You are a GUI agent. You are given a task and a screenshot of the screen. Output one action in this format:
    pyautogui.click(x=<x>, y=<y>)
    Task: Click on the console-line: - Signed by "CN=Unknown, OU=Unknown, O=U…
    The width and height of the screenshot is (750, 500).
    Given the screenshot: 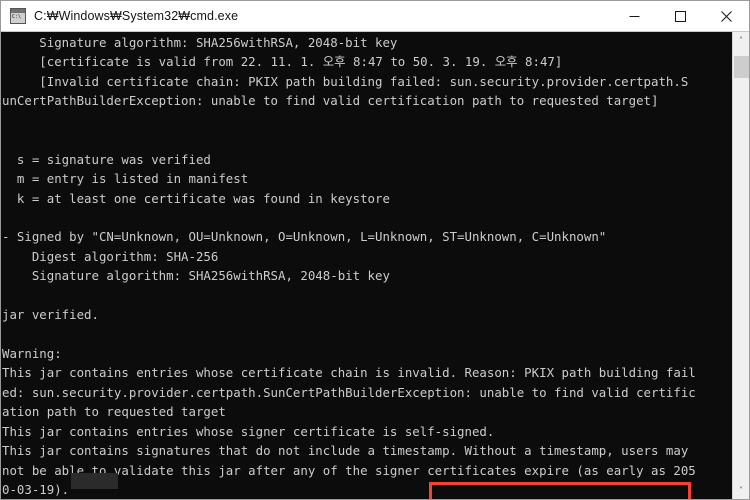 What is the action you would take?
    pyautogui.click(x=304, y=237)
    